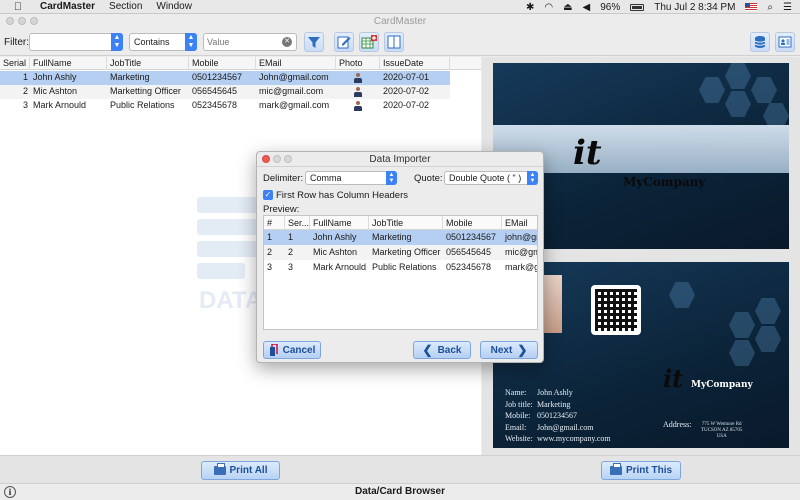 Image resolution: width=800 pixels, height=500 pixels. Describe the element at coordinates (637, 7) in the screenshot. I see `battery-icon` at that location.